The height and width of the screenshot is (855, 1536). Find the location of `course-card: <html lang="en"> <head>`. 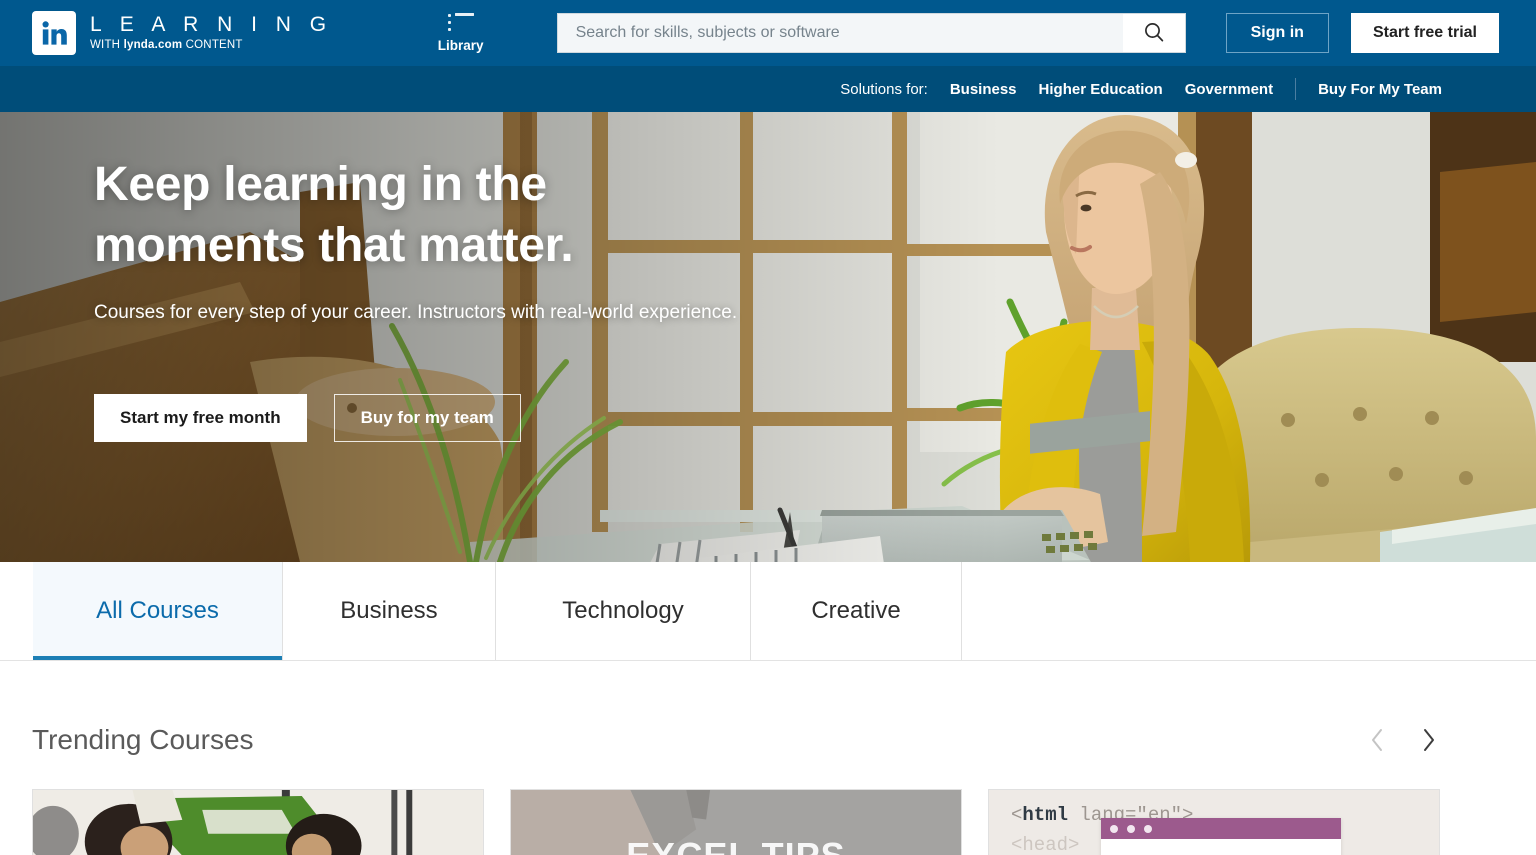

course-card: <html lang="en"> <head> is located at coordinates (1214, 822).